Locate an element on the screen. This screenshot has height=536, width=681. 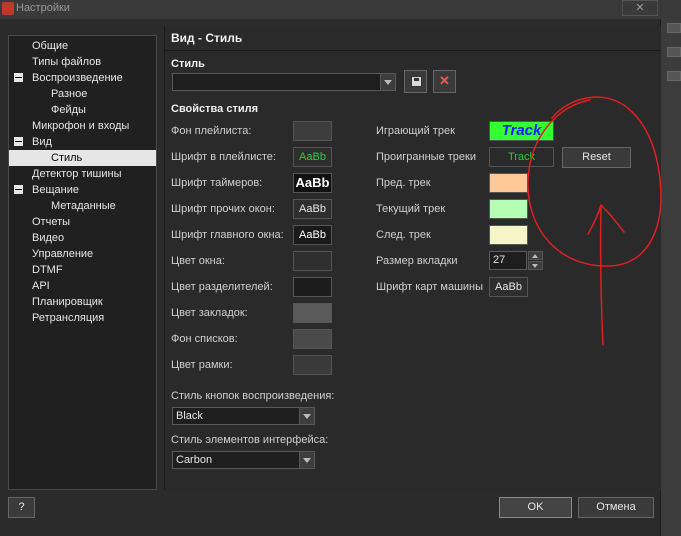
property-label: Шрифт таймеров: is located at coordinates (217, 183).